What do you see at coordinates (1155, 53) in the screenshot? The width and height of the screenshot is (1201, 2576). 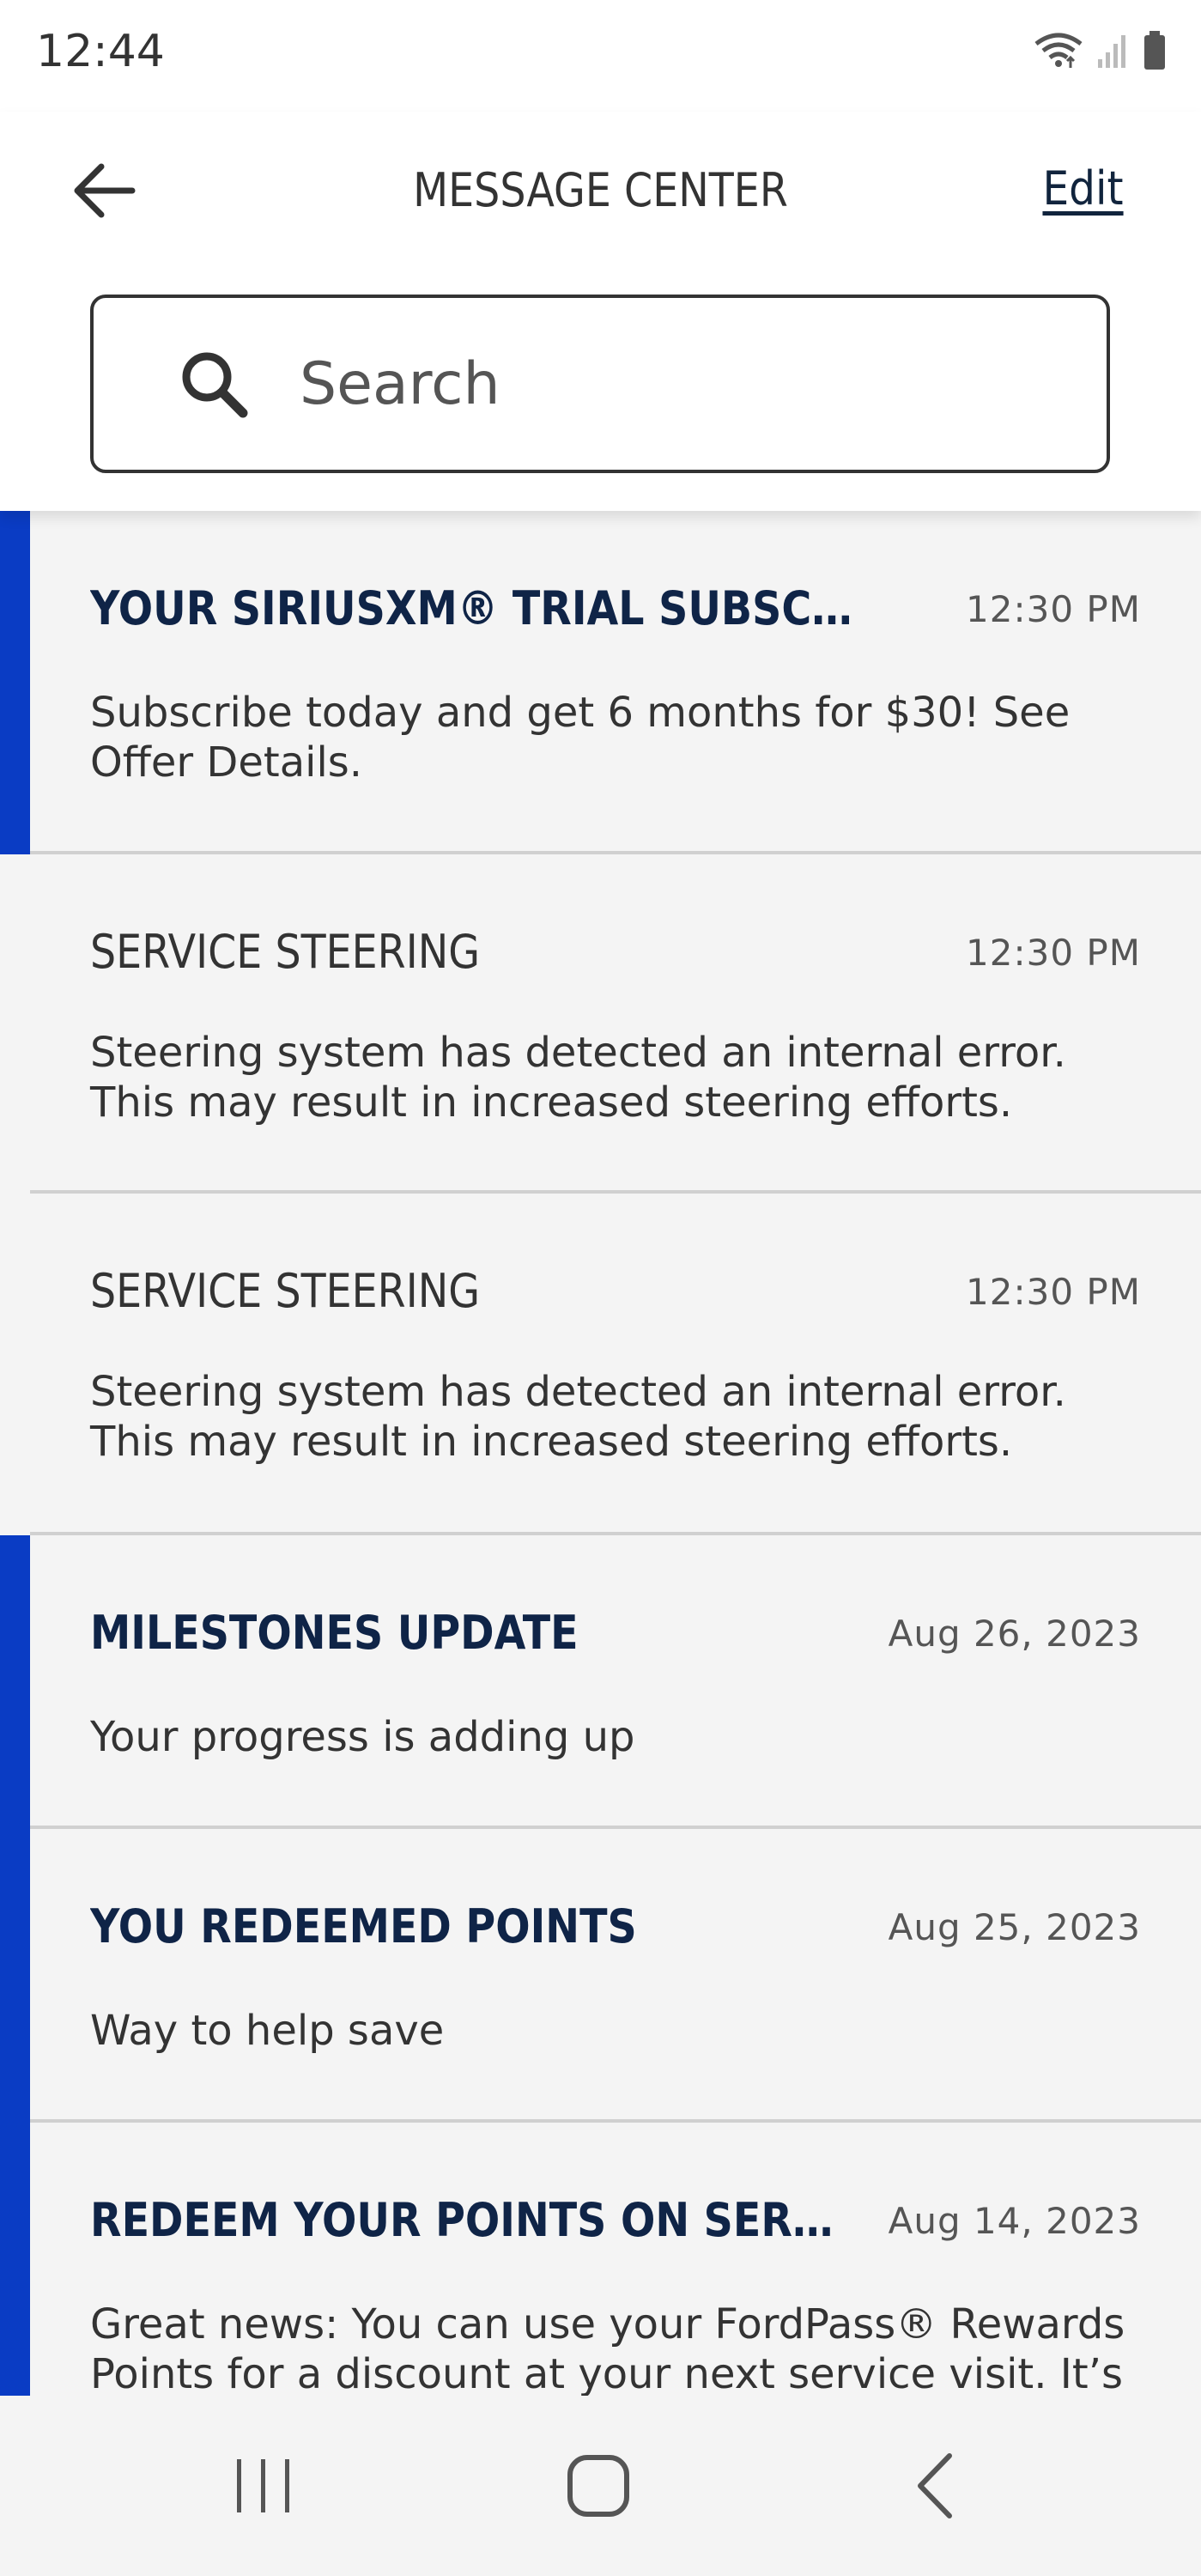 I see `battery-icon` at bounding box center [1155, 53].